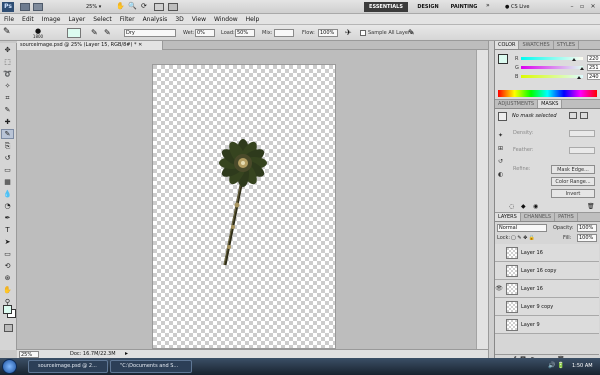  What do you see at coordinates (582, 7) in the screenshot?
I see `restore-icon: ▫` at bounding box center [582, 7].